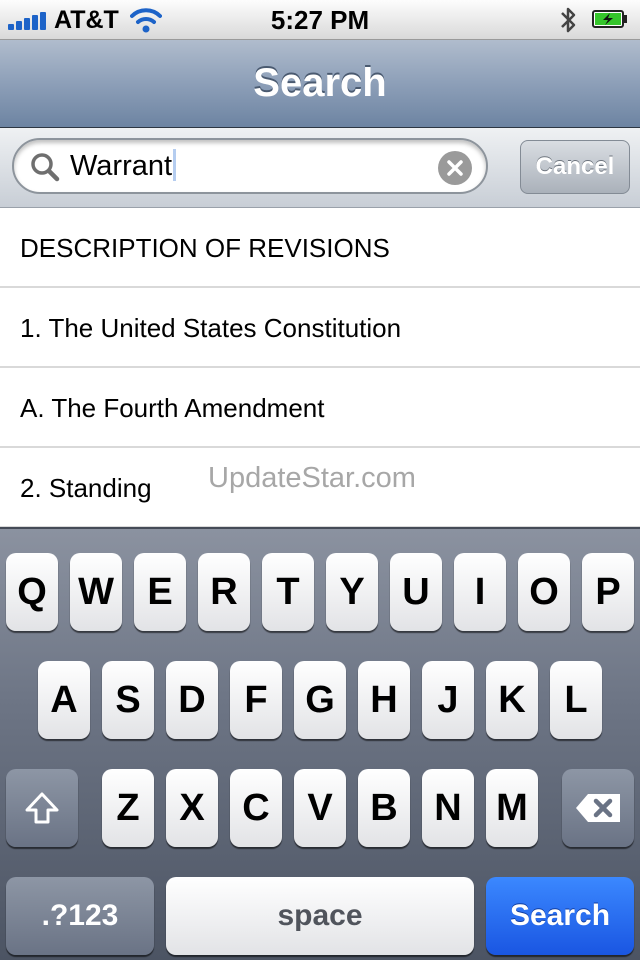  What do you see at coordinates (384, 808) in the screenshot?
I see `key-b: B` at bounding box center [384, 808].